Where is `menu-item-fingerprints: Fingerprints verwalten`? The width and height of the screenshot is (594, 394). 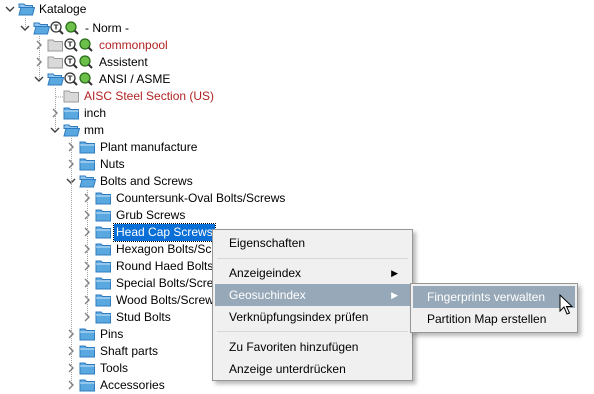 menu-item-fingerprints: Fingerprints verwalten is located at coordinates (494, 297).